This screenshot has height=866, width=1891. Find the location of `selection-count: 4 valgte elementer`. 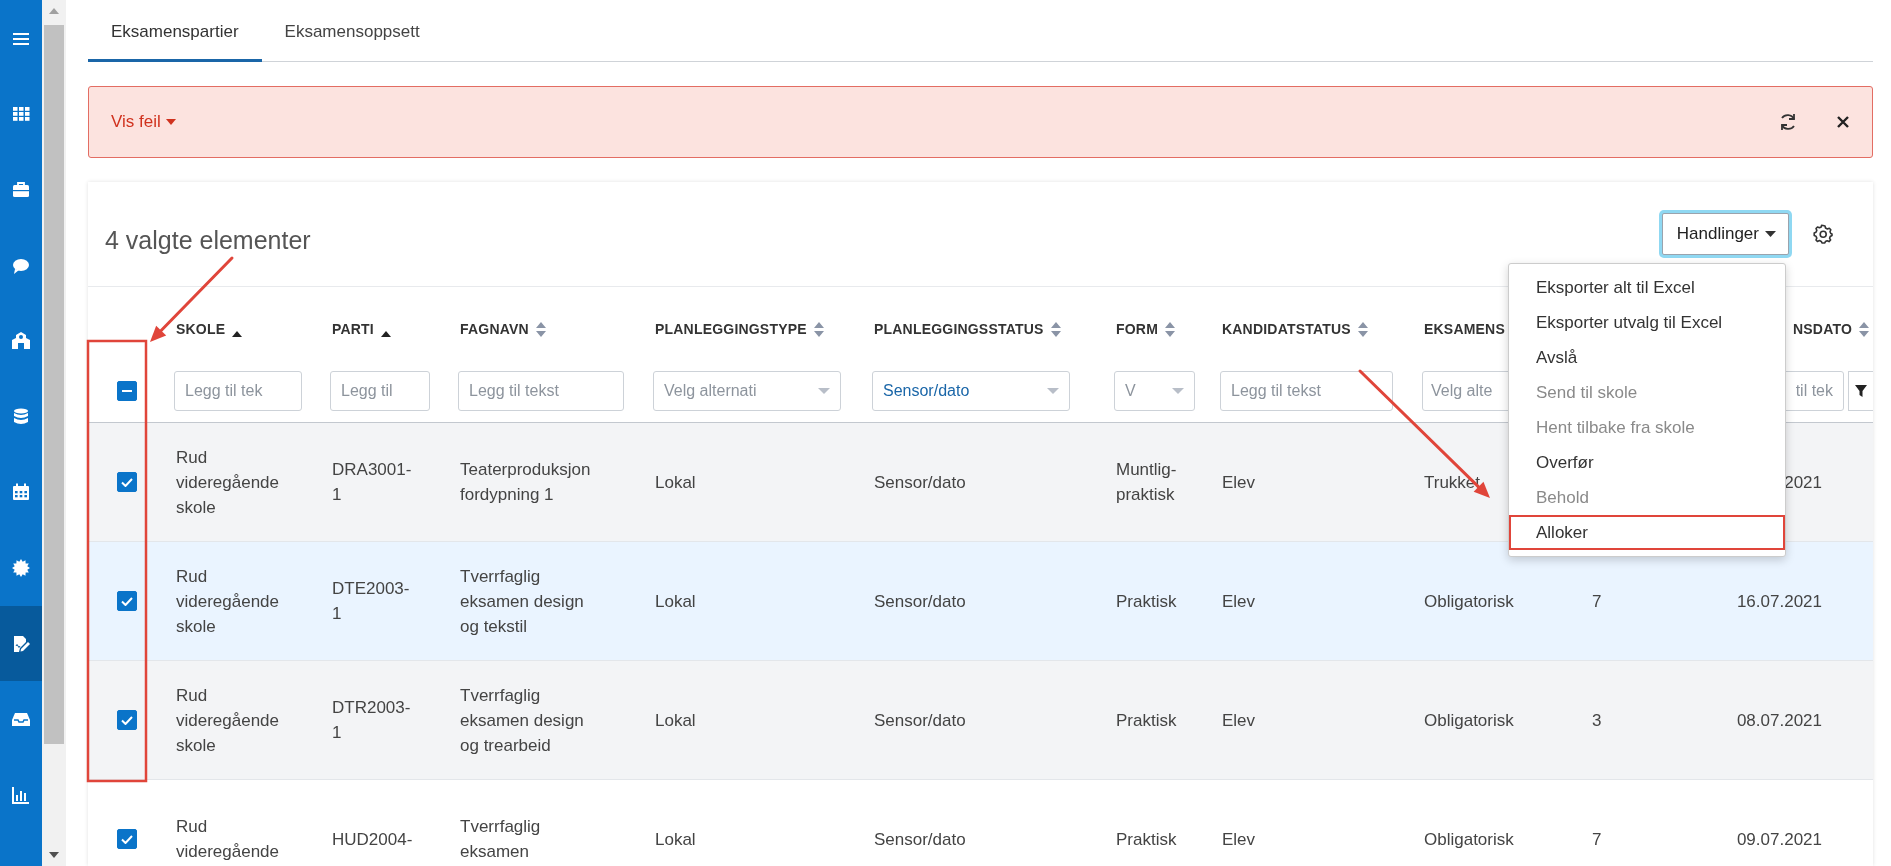

selection-count: 4 valgte elementer is located at coordinates (208, 240).